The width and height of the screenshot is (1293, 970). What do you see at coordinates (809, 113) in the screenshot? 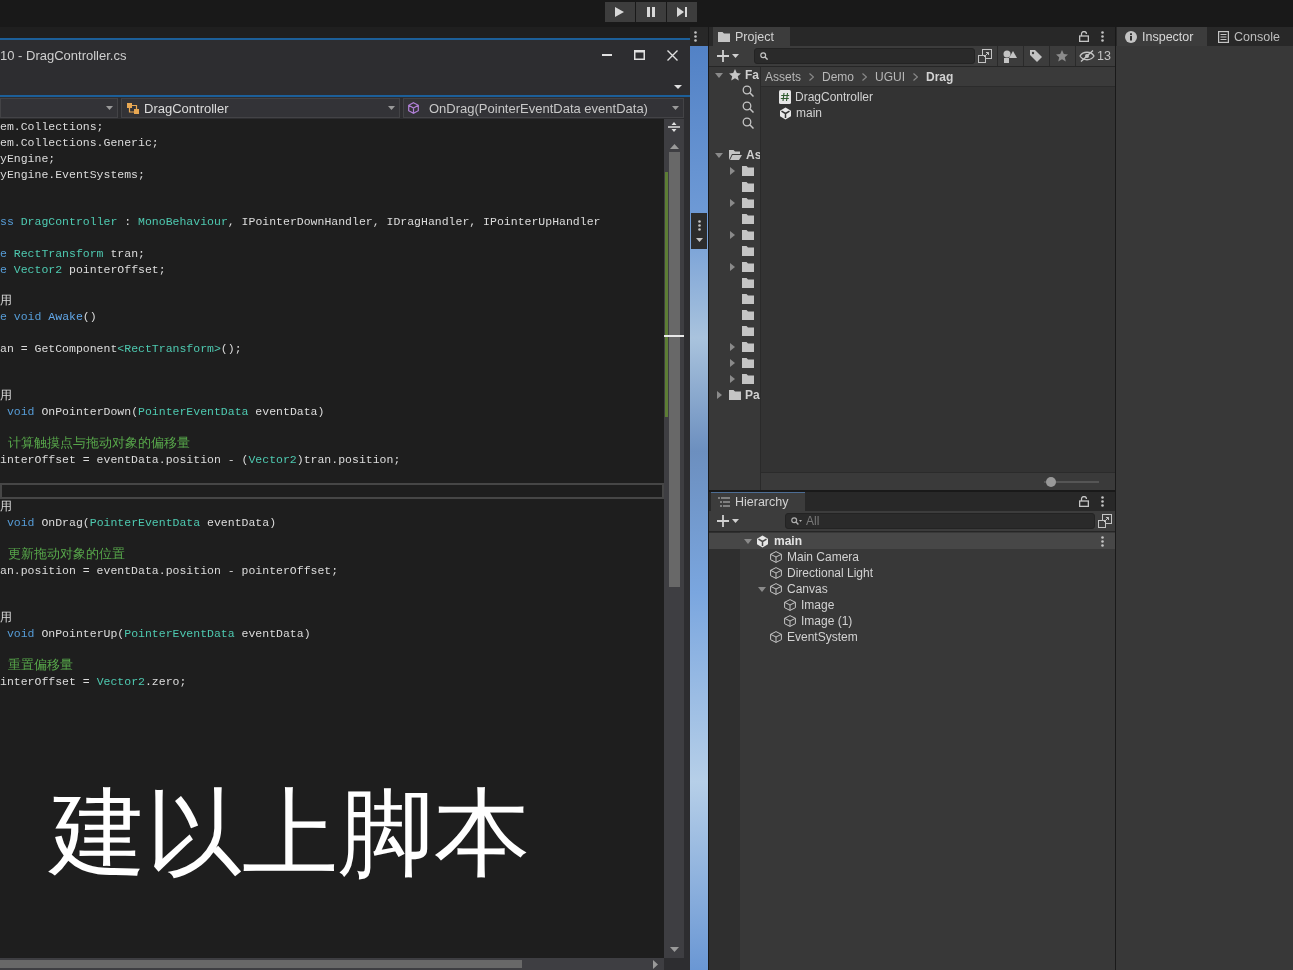
I see `asset-name: main` at bounding box center [809, 113].